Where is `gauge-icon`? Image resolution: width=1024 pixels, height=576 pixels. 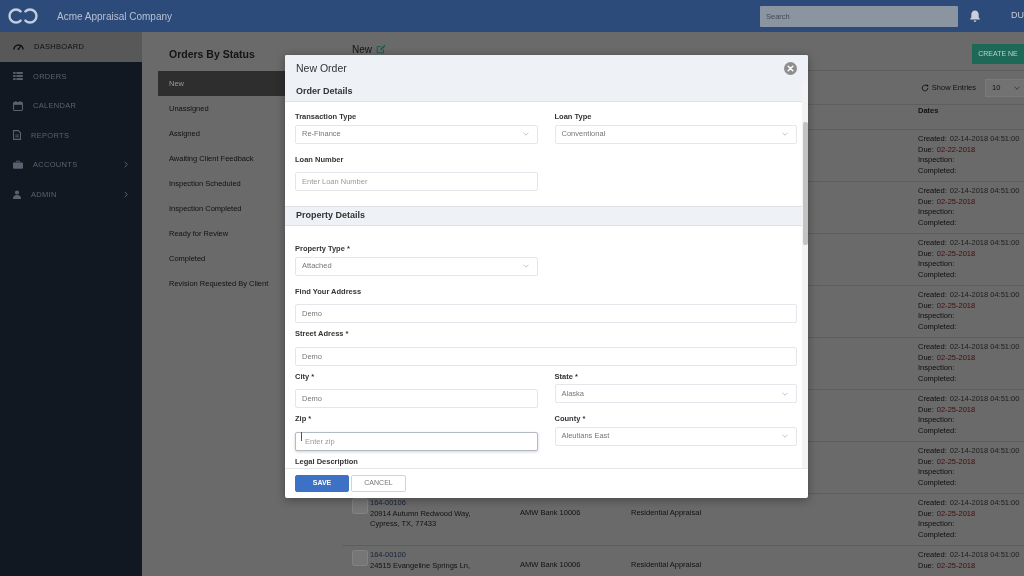
gauge-icon is located at coordinates (18, 46).